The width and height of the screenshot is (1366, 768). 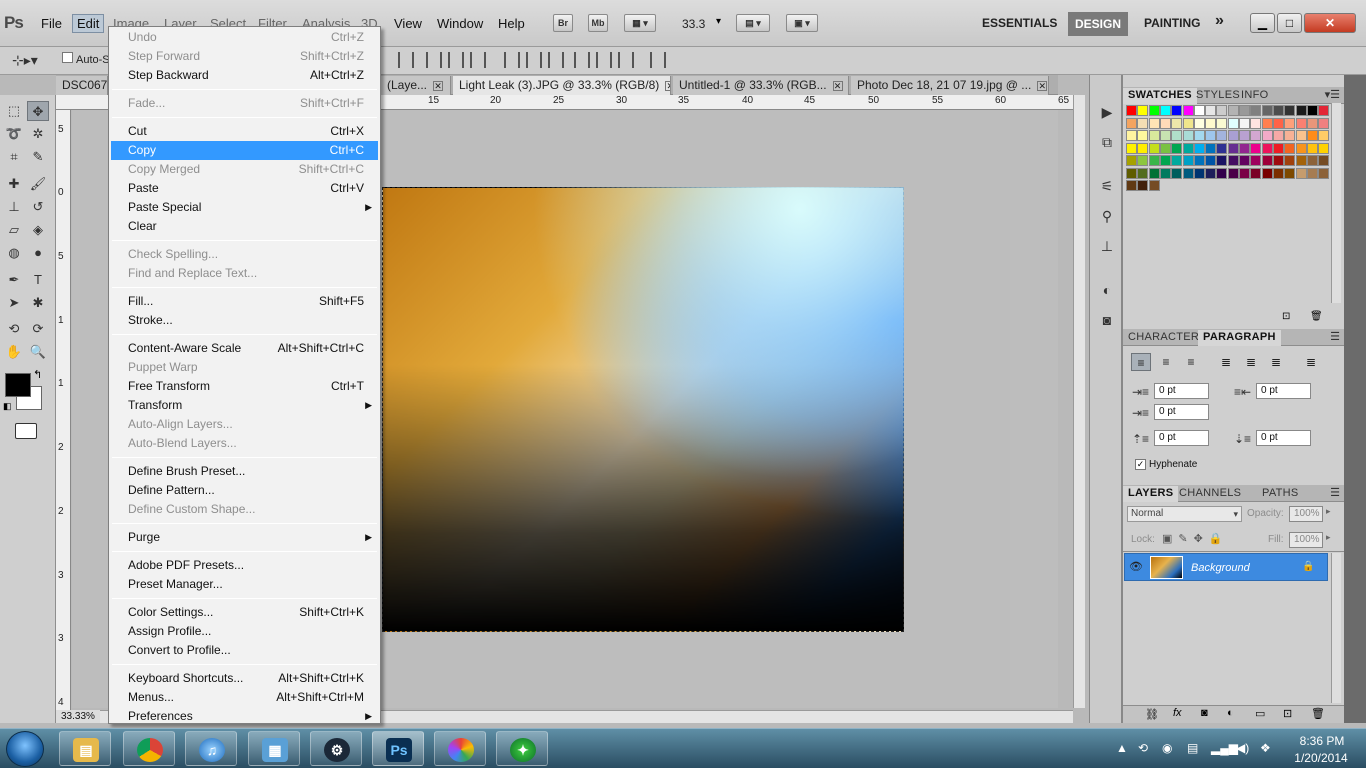 What do you see at coordinates (14, 134) in the screenshot?
I see `lasso-tool-icon: ➰` at bounding box center [14, 134].